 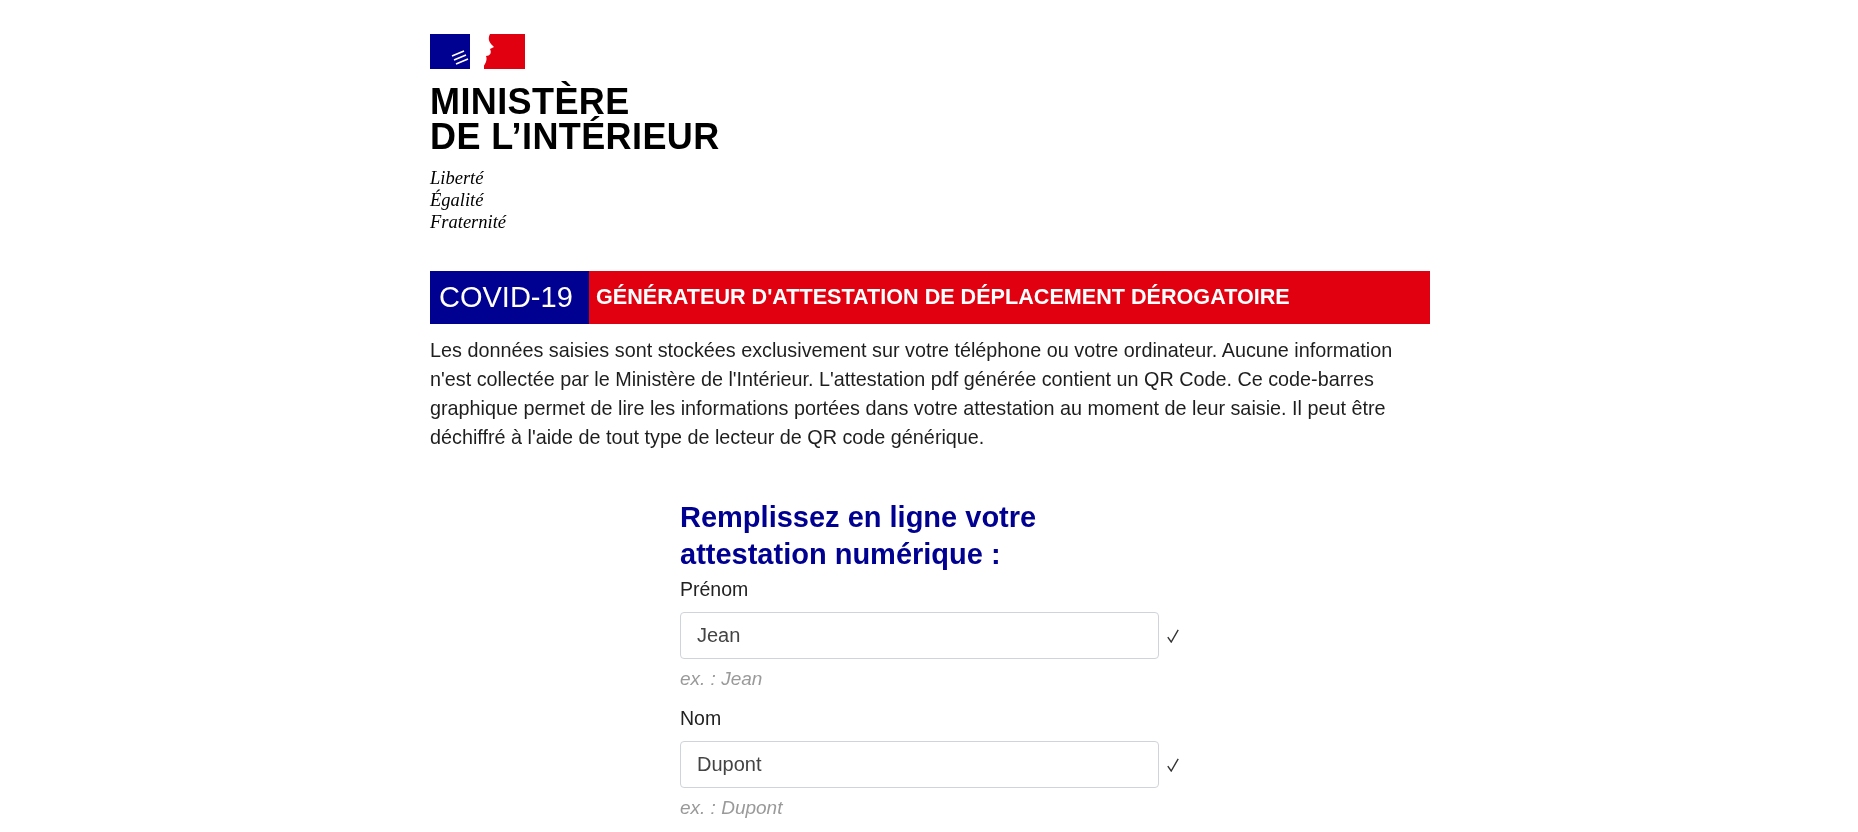 I want to click on field-label: Nom, so click(x=701, y=718).